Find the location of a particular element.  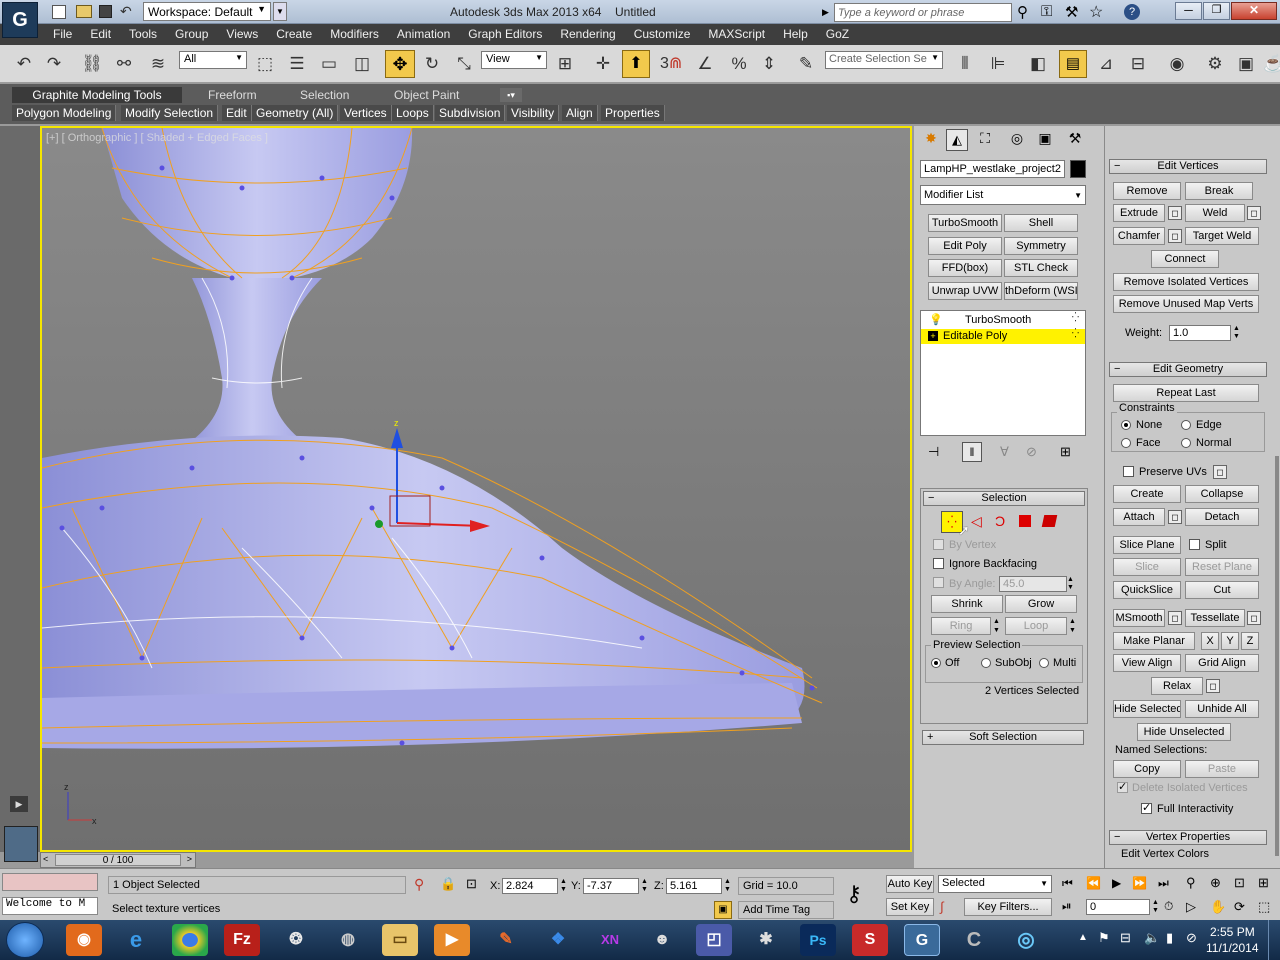

material-editor-icon: ◉ is located at coordinates (1177, 64).